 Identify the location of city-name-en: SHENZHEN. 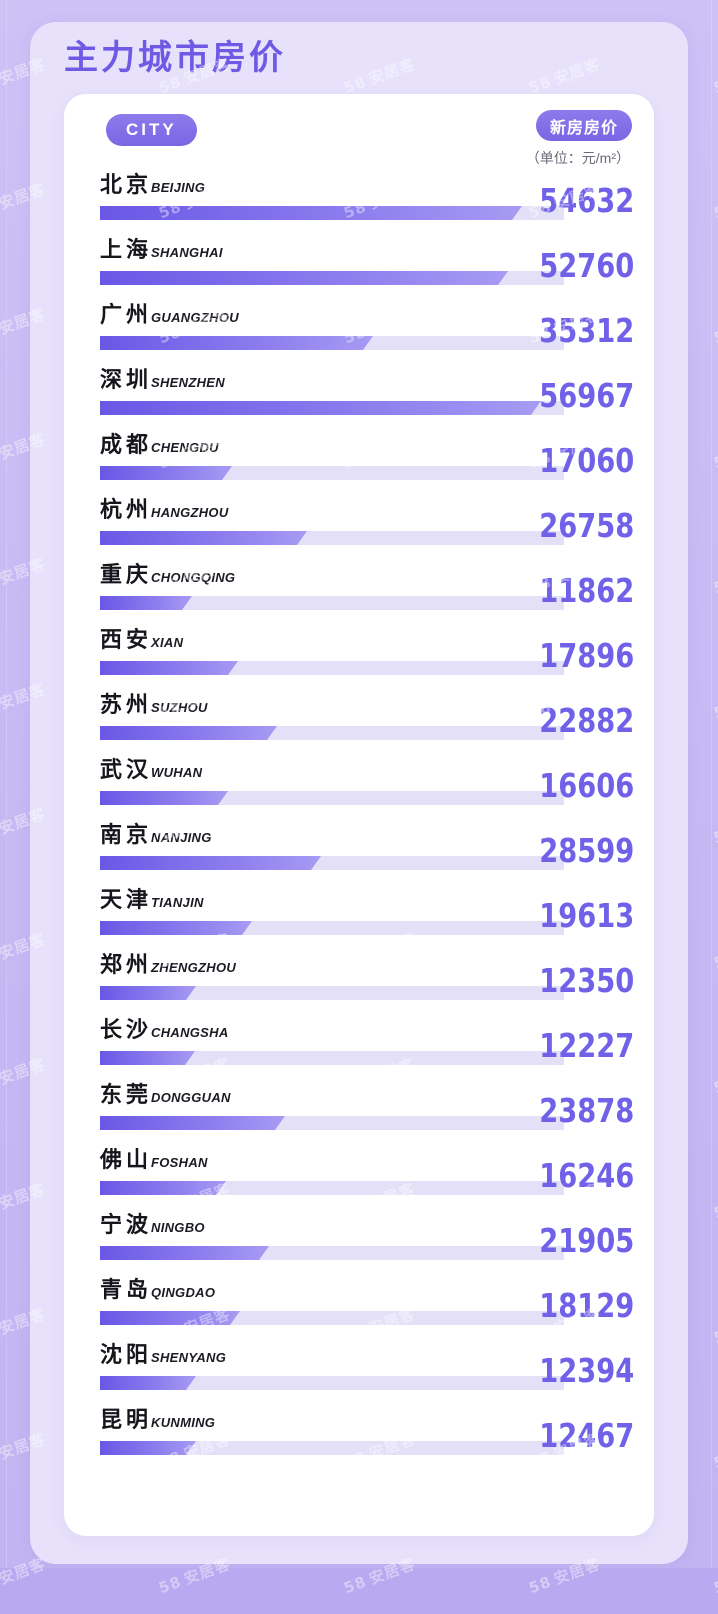
(188, 382).